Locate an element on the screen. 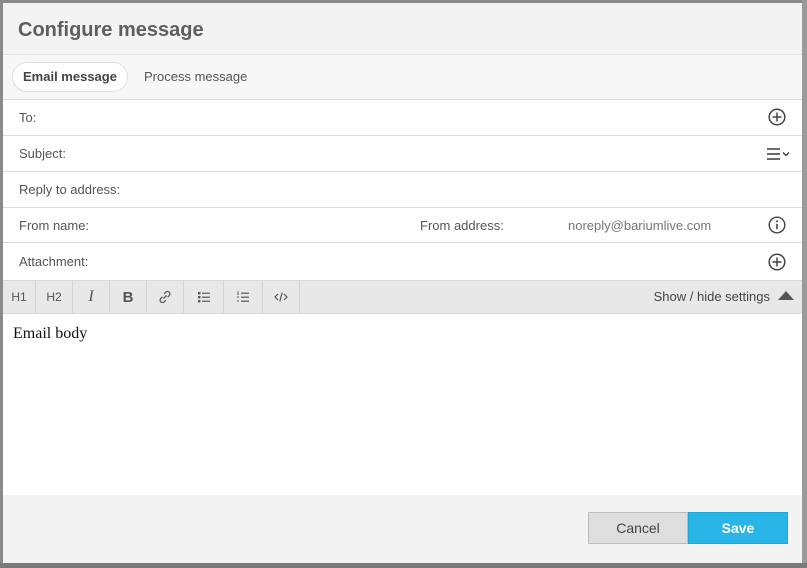 This screenshot has height=568, width=807. bullet-list-button is located at coordinates (204, 297).